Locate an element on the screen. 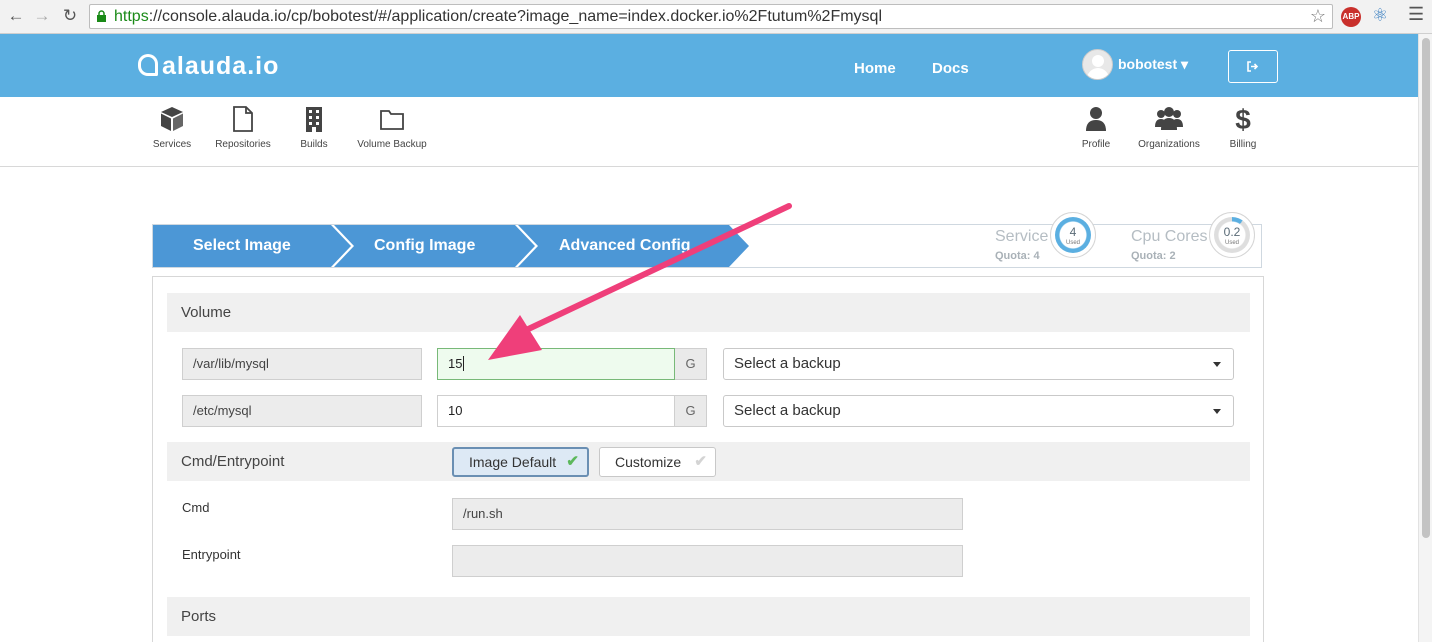  logo: alauda.io is located at coordinates (208, 66).